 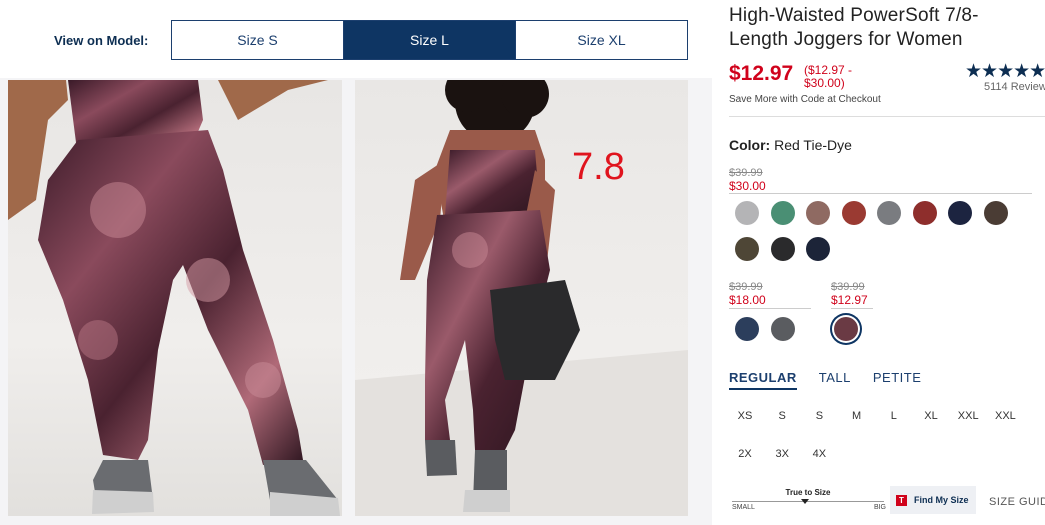 I want to click on color-label: Color:, so click(x=750, y=145).